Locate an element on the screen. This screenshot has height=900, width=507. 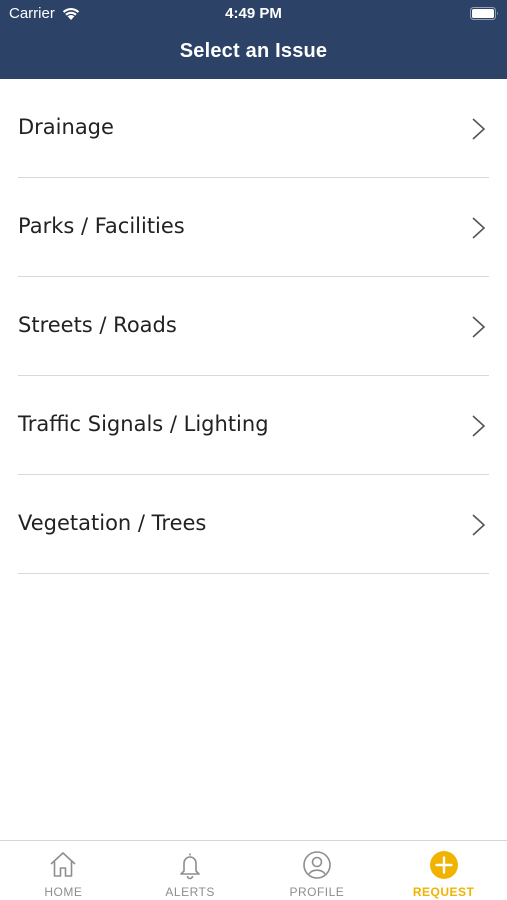
tab-alerts: ALERTS is located at coordinates (190, 870).